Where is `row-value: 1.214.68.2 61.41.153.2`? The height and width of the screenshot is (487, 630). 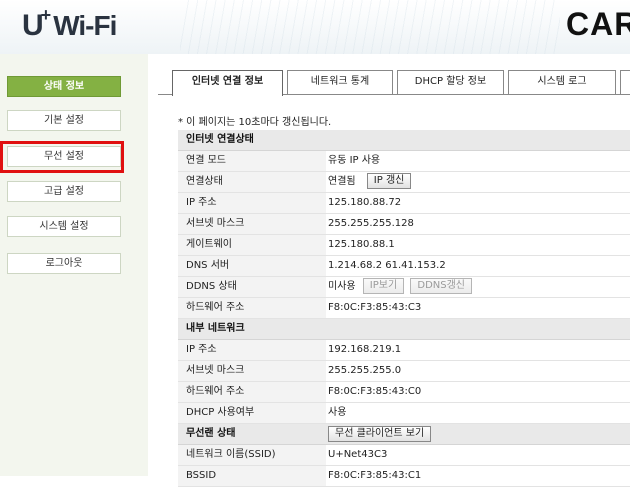 row-value: 1.214.68.2 61.41.153.2 is located at coordinates (387, 265).